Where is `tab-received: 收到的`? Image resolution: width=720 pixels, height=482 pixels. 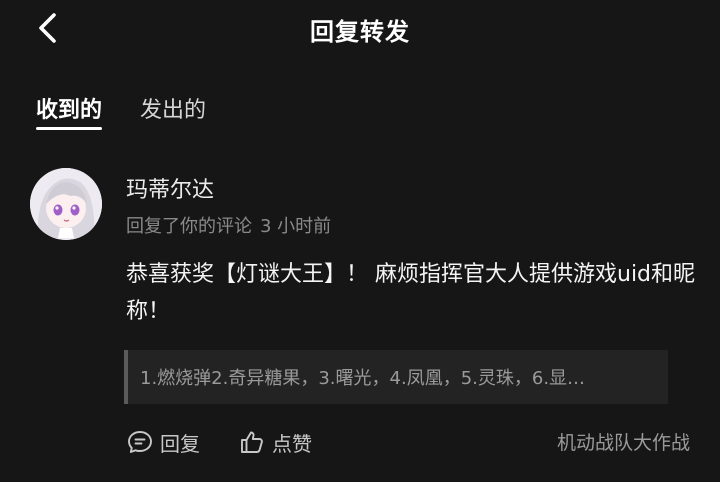 tab-received: 收到的 is located at coordinates (69, 114).